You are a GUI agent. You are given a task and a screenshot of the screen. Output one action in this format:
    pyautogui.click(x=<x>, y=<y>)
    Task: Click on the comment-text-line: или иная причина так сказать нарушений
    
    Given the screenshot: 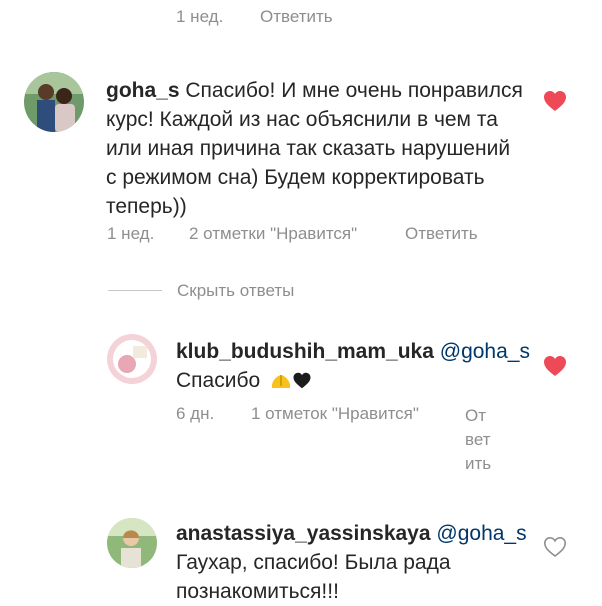 What is the action you would take?
    pyautogui.click(x=308, y=148)
    